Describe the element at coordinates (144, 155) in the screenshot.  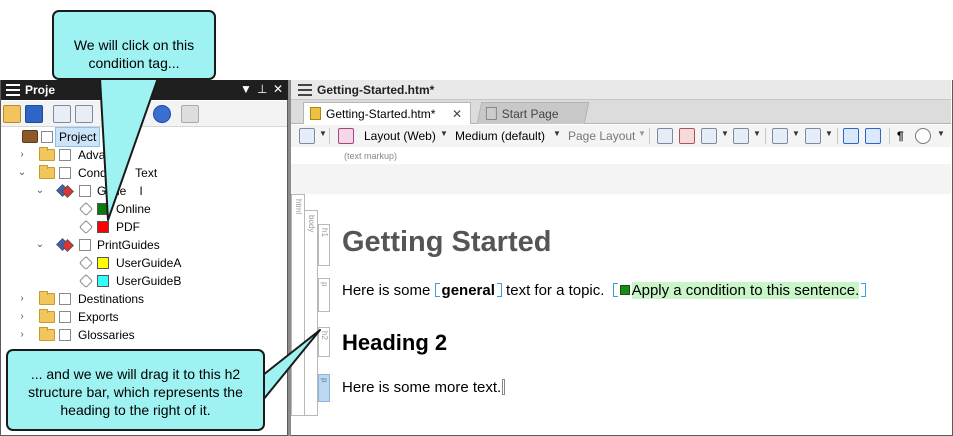
I see `tree-item-advanced: › Advanc` at that location.